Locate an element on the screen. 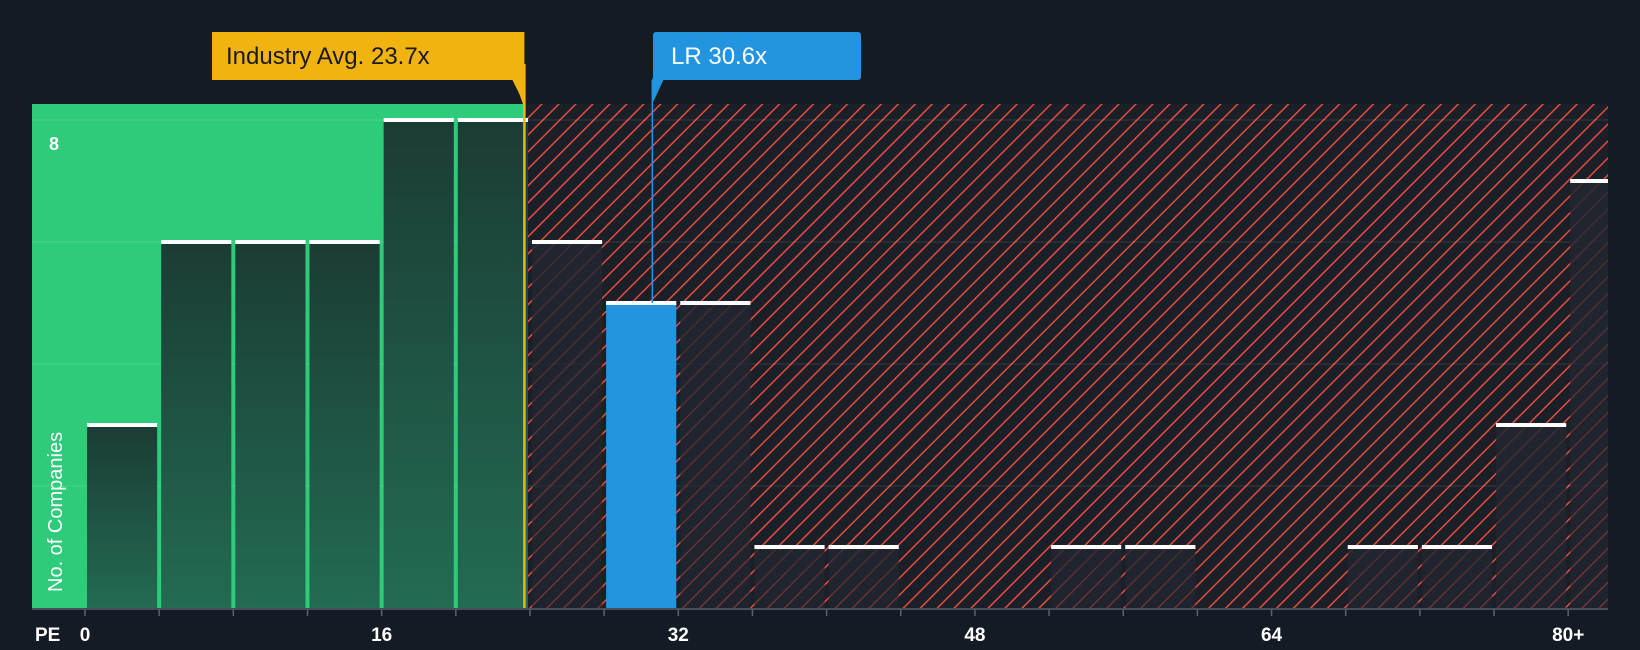 This screenshot has height=650, width=1640. company-pe-label: LR 30.6x is located at coordinates (719, 56).